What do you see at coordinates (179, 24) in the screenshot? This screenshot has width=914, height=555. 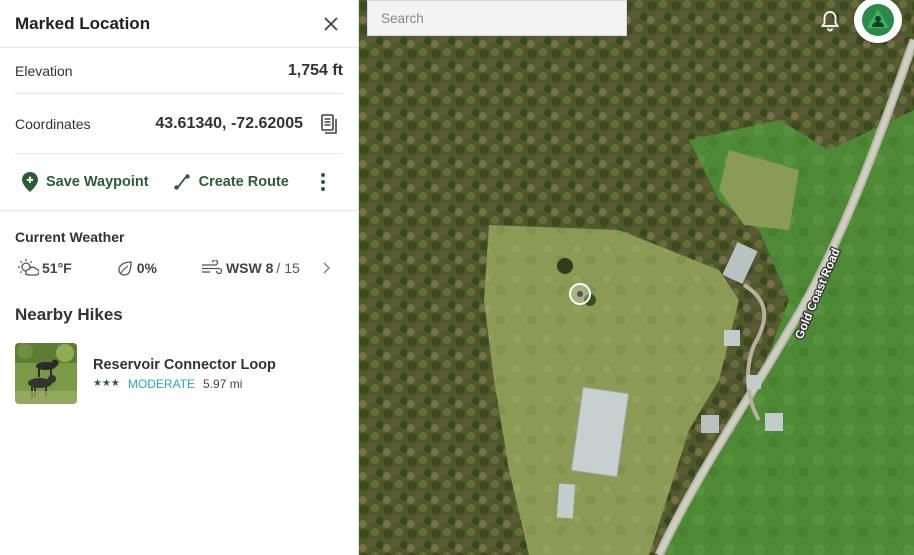 I see `panel-header: Marked Location` at bounding box center [179, 24].